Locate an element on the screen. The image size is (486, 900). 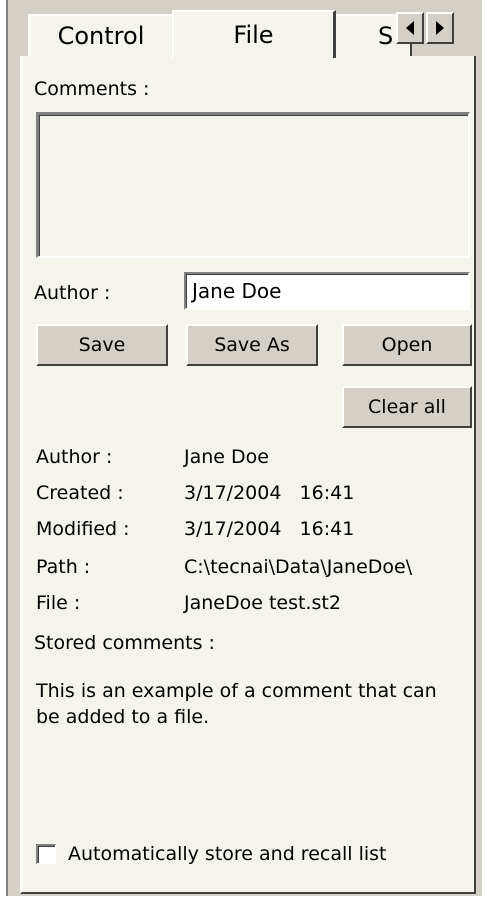
info-value: Jane Doe is located at coordinates (226, 457).